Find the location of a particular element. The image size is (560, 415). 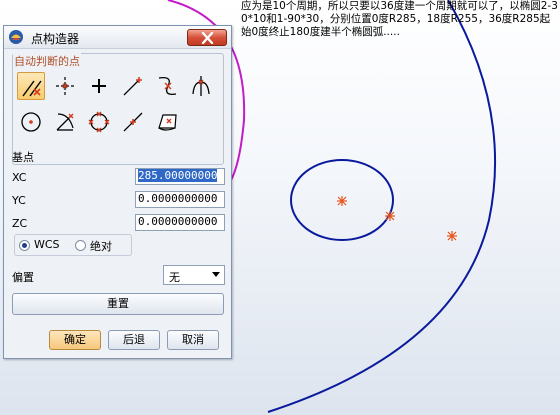

tool-point-on-curve is located at coordinates (133, 122).